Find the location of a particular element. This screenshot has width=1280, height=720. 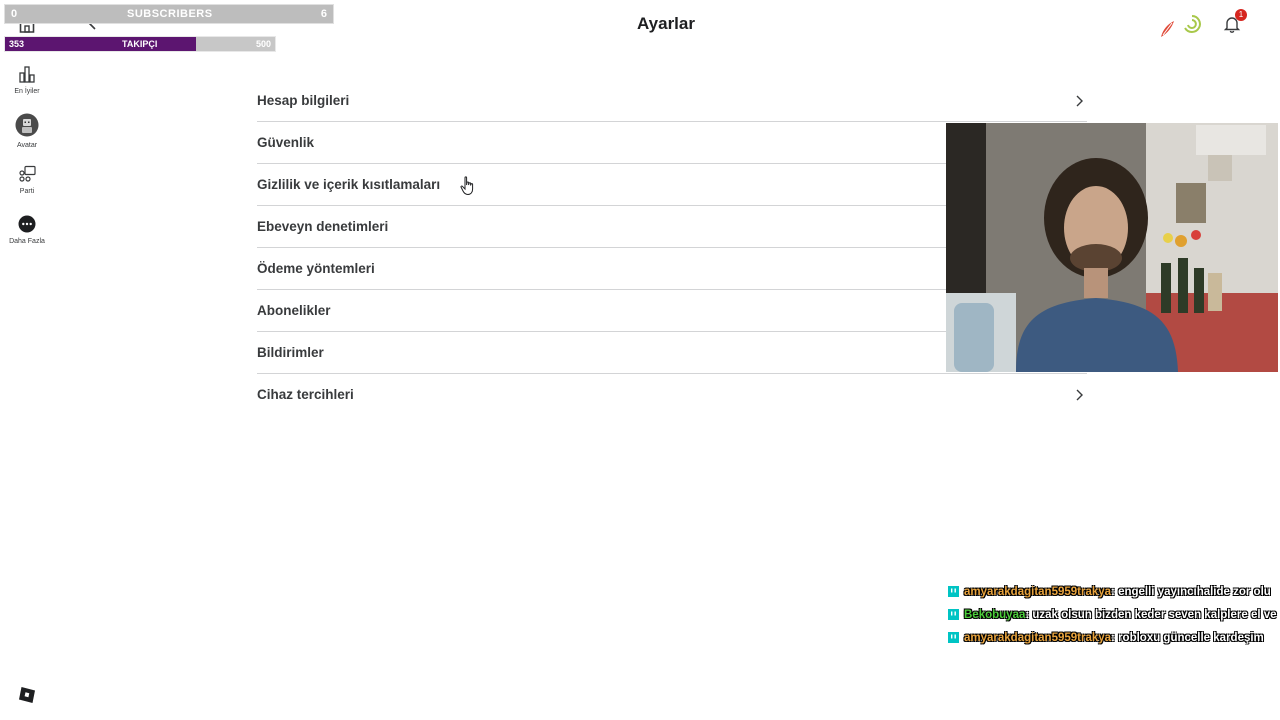

roblox-logo-icon is located at coordinates (27, 695).